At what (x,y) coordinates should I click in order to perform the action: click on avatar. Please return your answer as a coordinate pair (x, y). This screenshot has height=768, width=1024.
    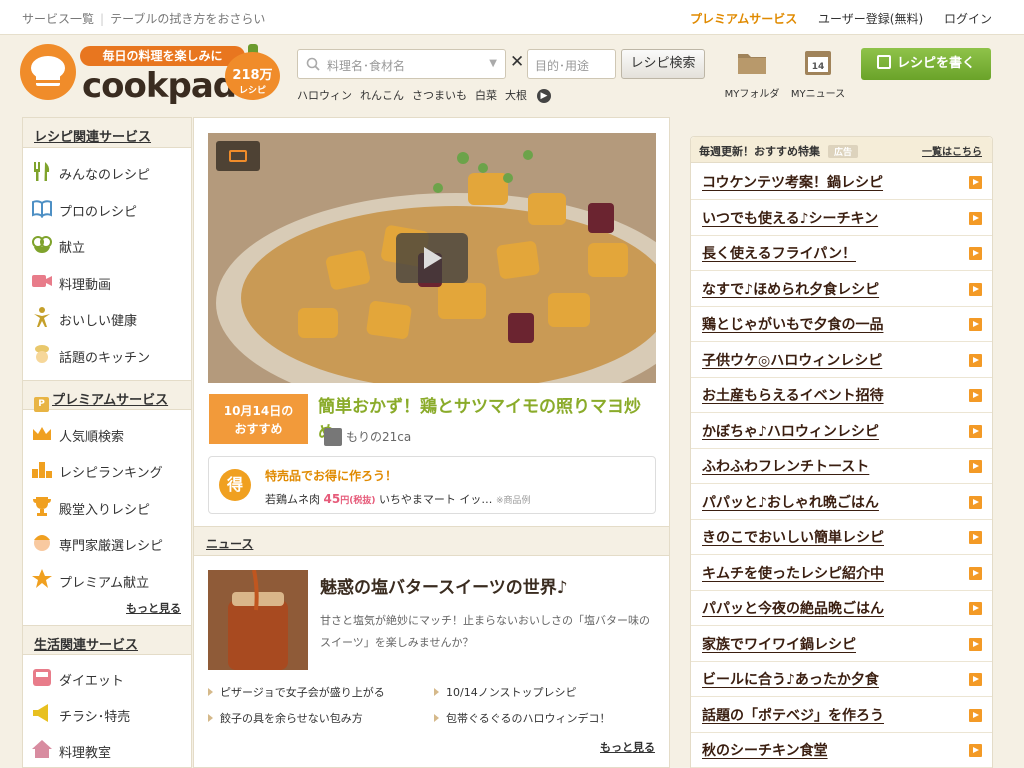
    Looking at the image, I should click on (333, 437).